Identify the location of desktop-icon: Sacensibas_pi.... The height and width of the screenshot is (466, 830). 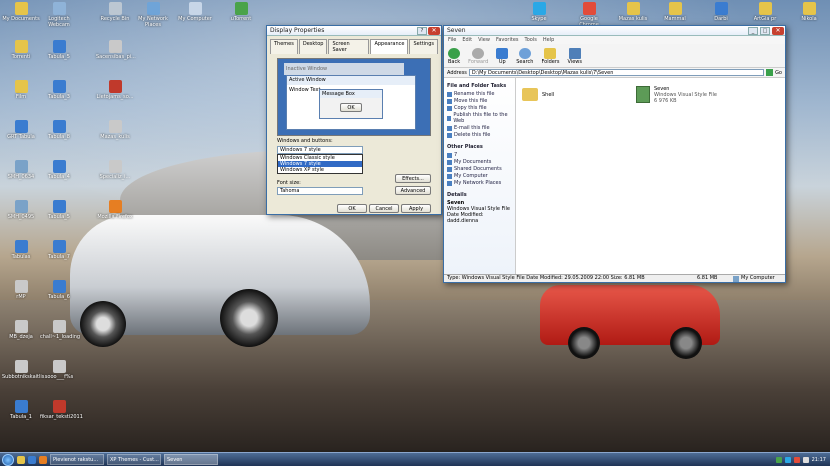
(116, 50).